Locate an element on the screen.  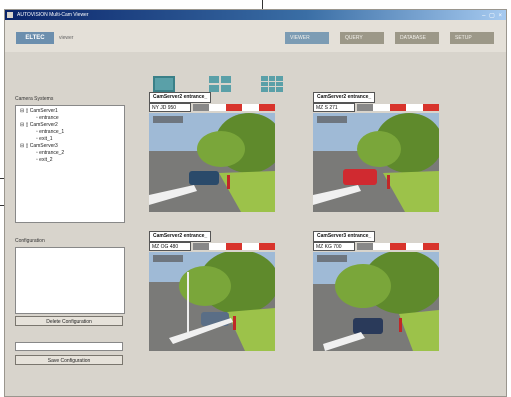
tree-leaf: ▫ entrance is located at coordinates (72, 118).